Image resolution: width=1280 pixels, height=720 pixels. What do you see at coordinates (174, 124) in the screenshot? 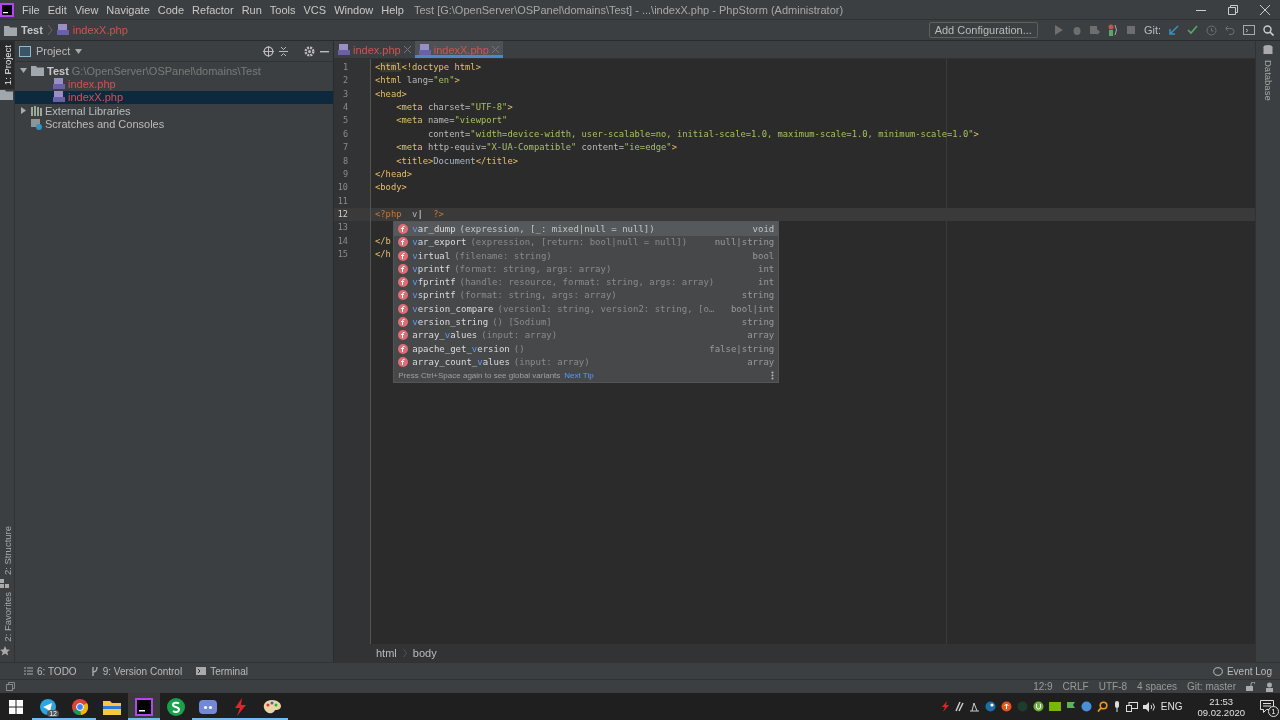
I see `tree-item: Scratches and Consoles` at bounding box center [174, 124].